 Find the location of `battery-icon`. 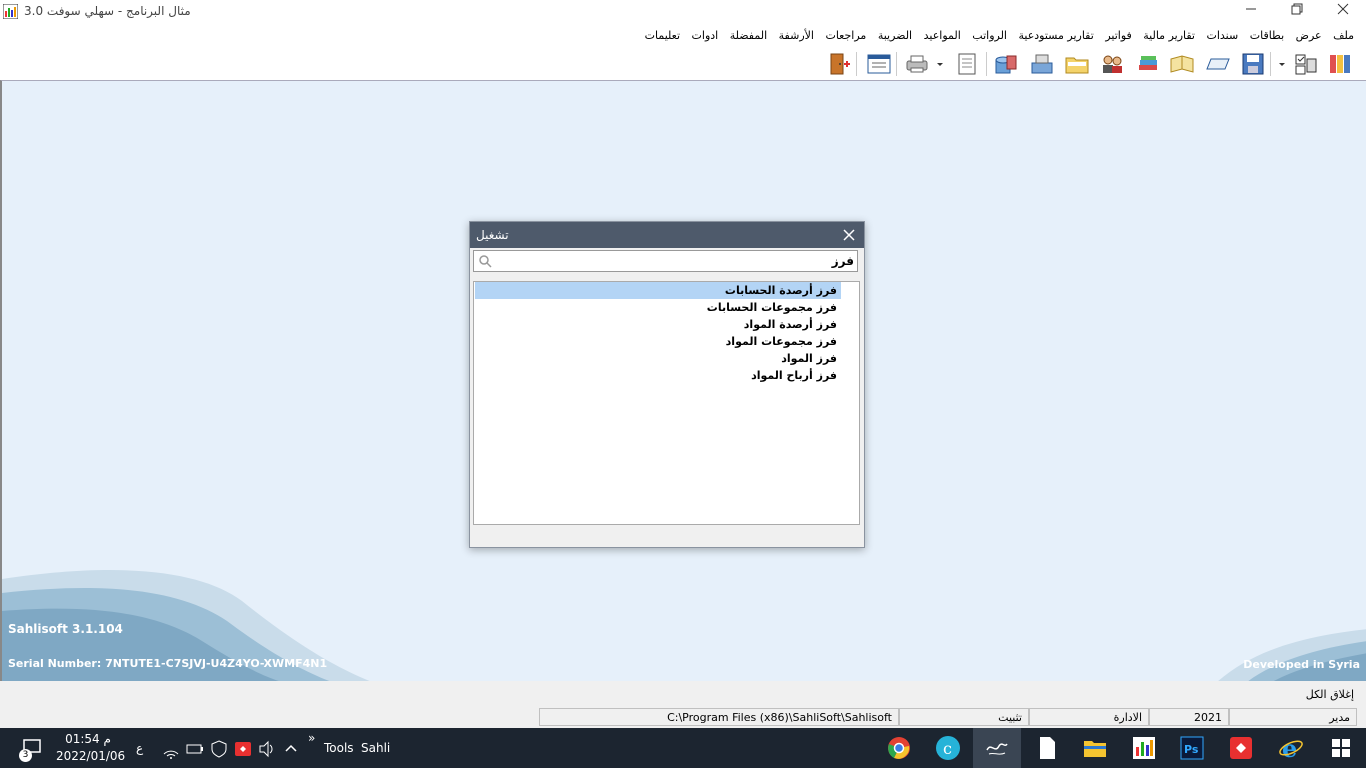

battery-icon is located at coordinates (195, 748).